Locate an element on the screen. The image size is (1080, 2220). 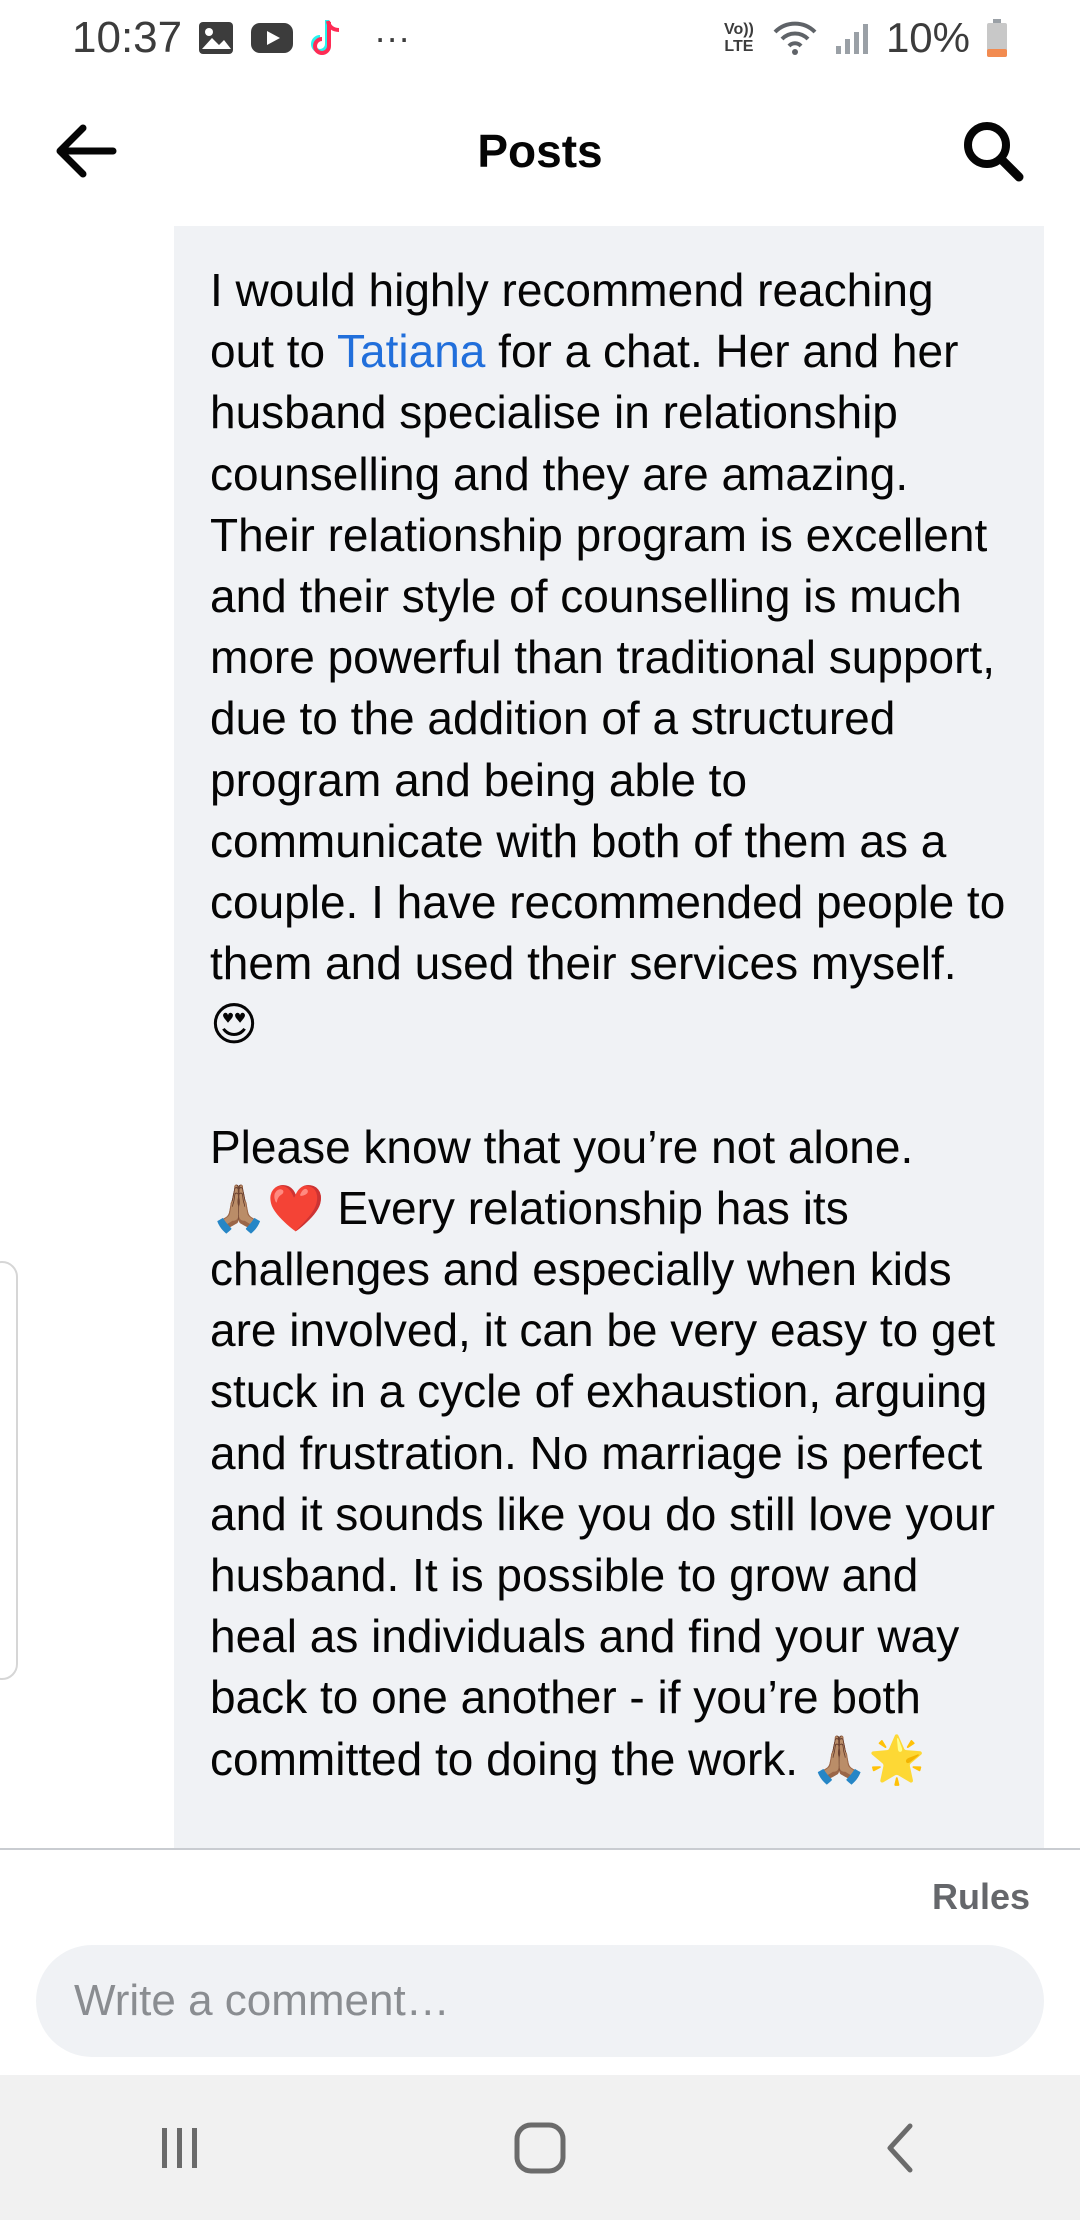
pray-heart-emoji: 🙏🏽❤️ is located at coordinates (267, 1207).